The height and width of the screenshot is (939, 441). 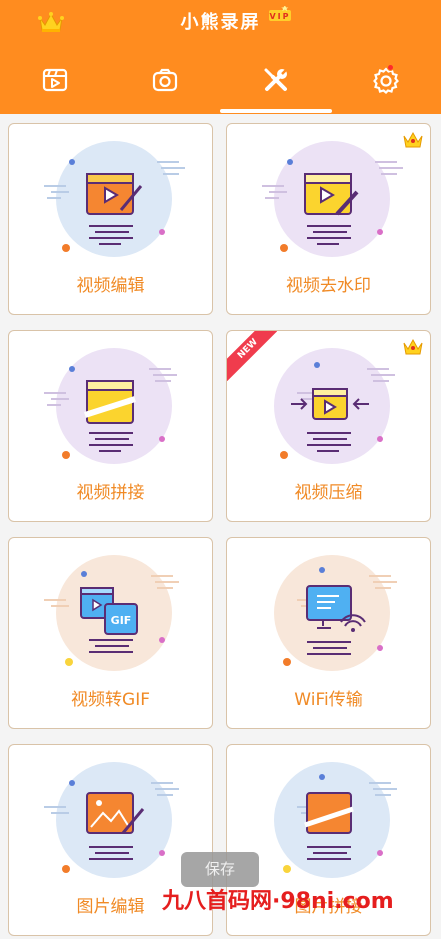 I want to click on tab-indicator, so click(x=276, y=111).